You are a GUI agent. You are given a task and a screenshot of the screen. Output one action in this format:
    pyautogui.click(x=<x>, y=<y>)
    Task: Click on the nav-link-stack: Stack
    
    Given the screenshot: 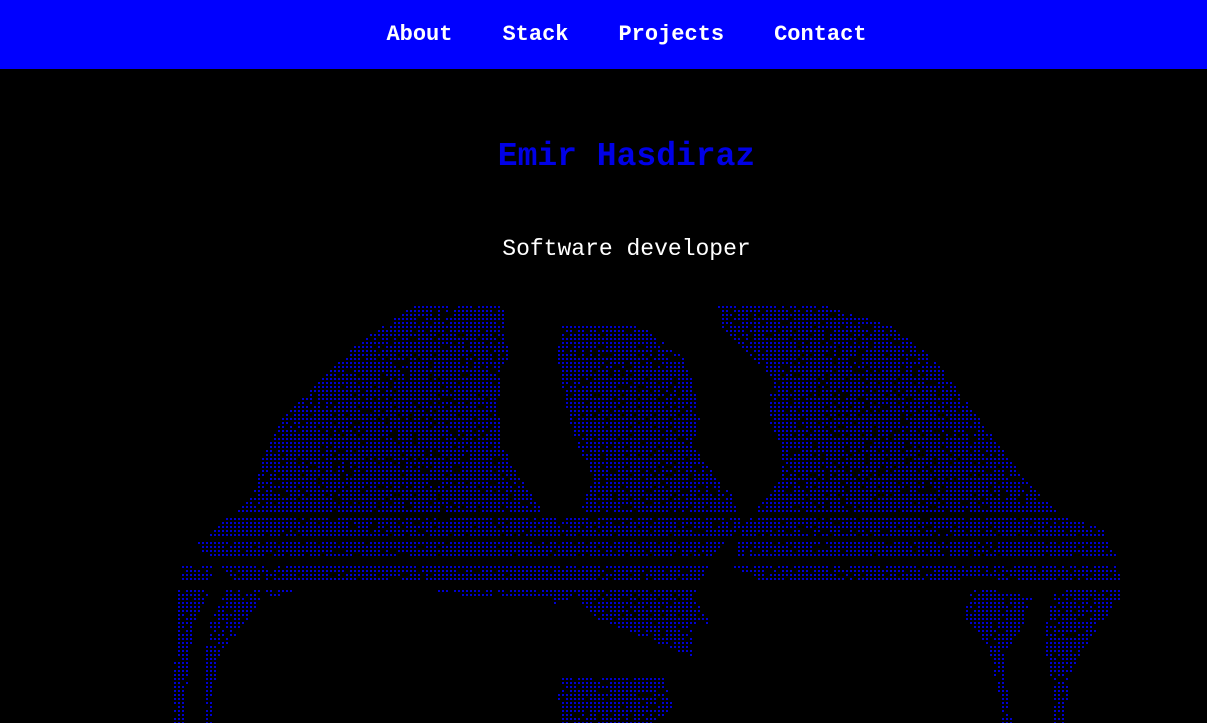 What is the action you would take?
    pyautogui.click(x=535, y=34)
    